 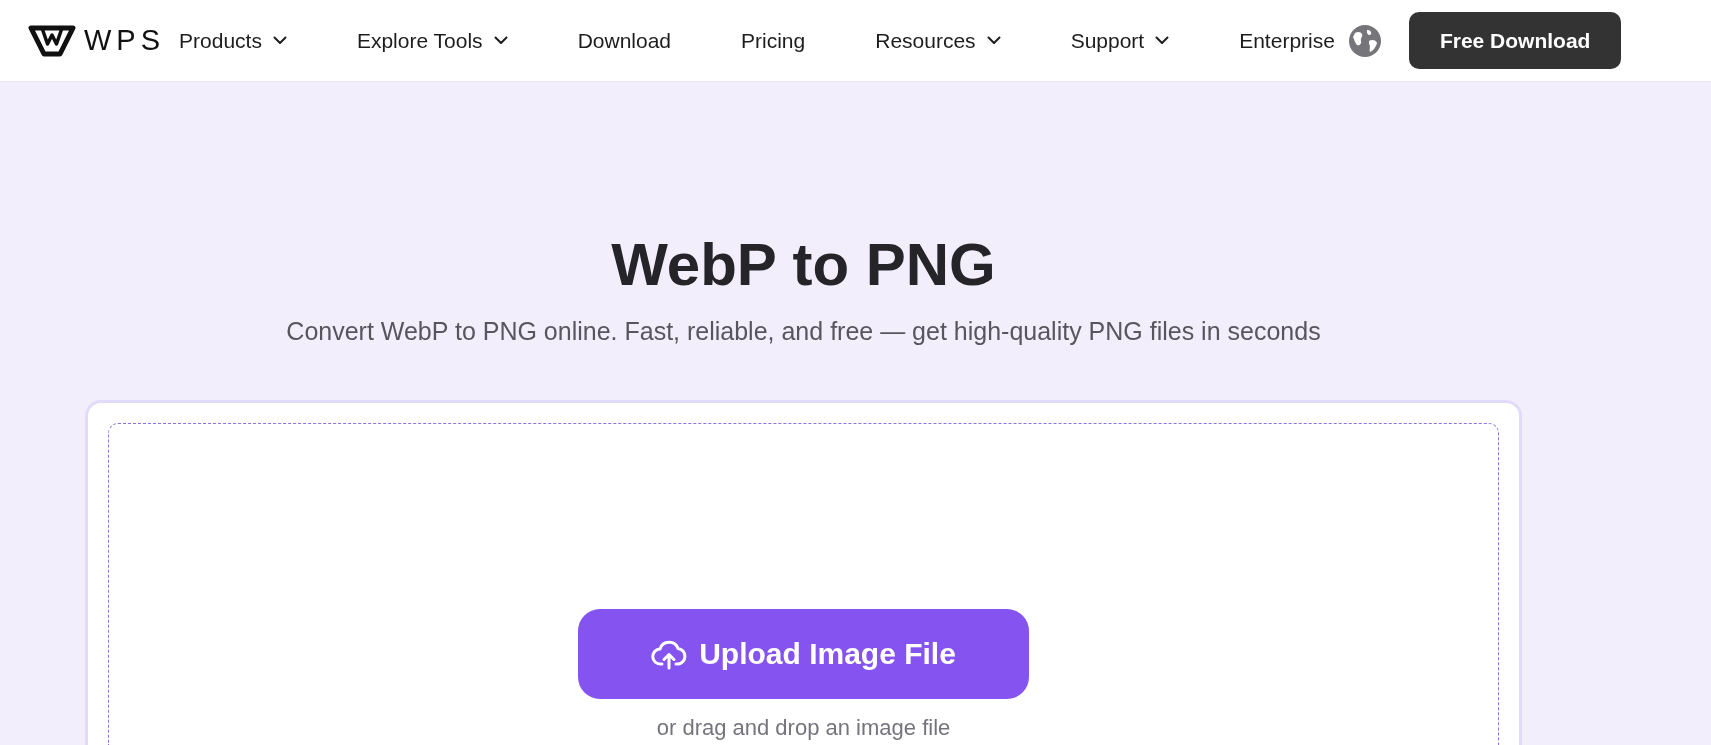 I want to click on nav-dropdown: Products, so click(x=233, y=40).